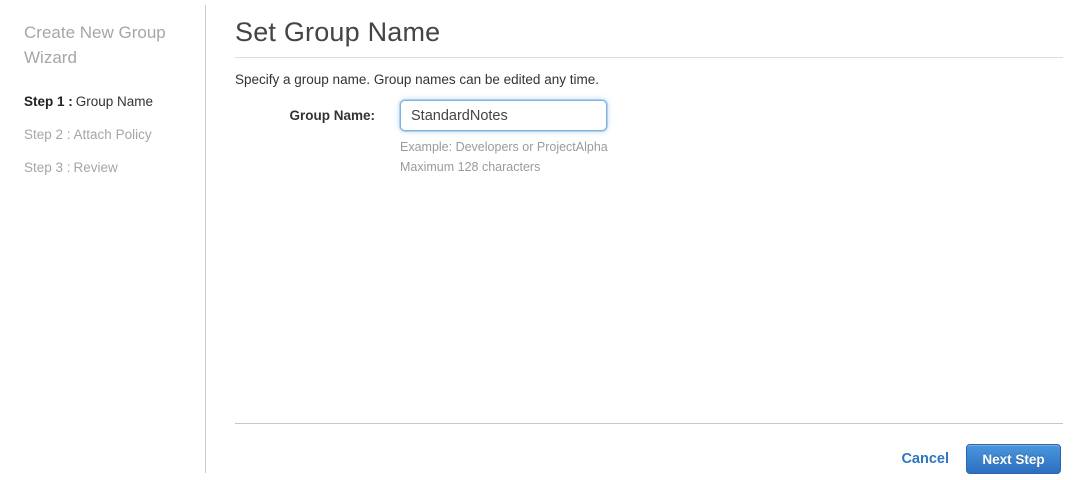  I want to click on hint-example: Example: Developers or ProjectAlpha, so click(504, 147).